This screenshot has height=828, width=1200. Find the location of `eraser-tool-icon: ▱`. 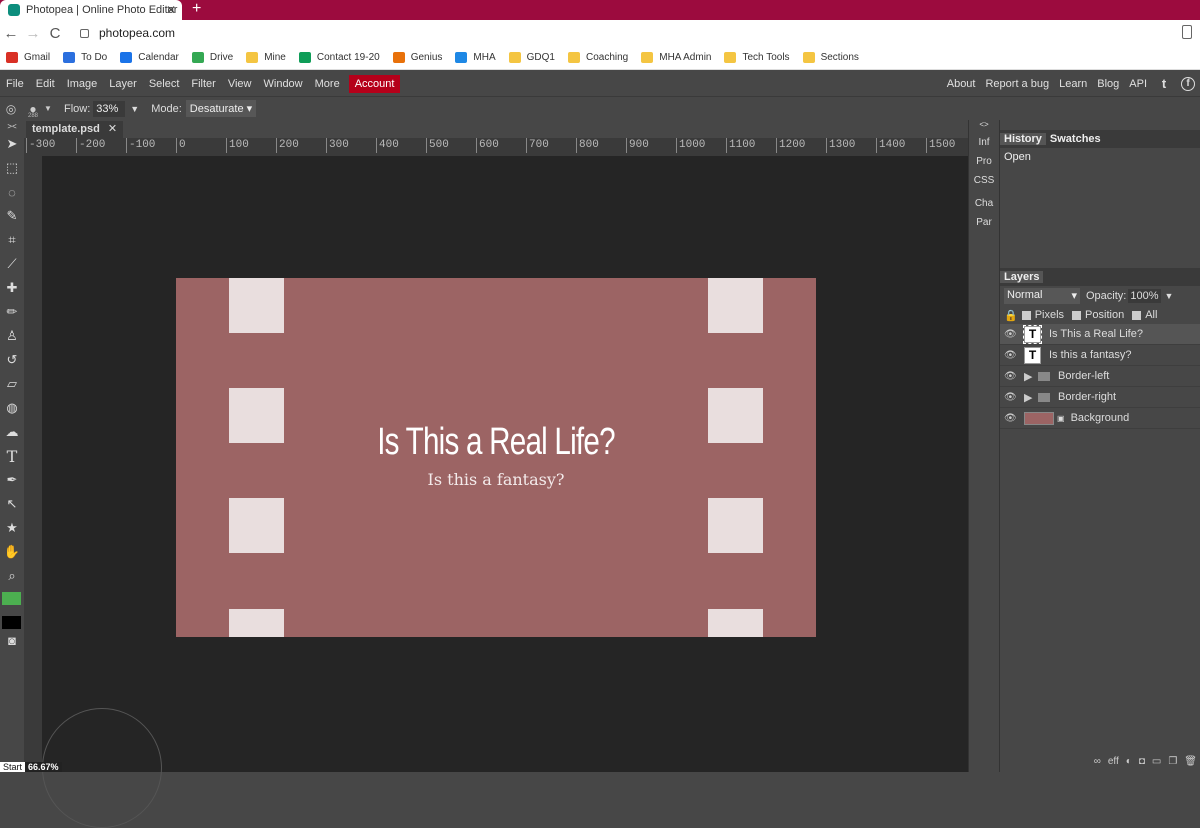

eraser-tool-icon: ▱ is located at coordinates (12, 384).